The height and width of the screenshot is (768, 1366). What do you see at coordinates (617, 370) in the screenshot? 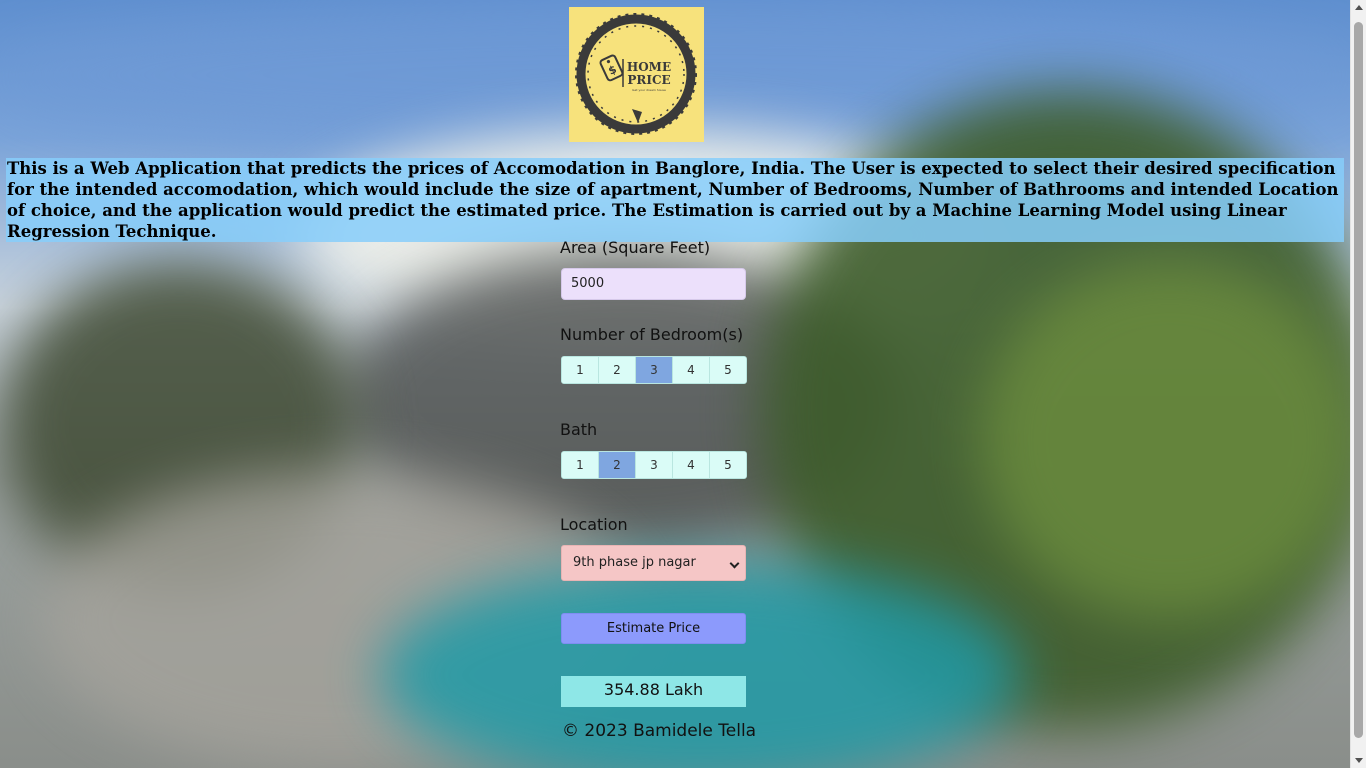
I see `bedroom-option-2: 2` at bounding box center [617, 370].